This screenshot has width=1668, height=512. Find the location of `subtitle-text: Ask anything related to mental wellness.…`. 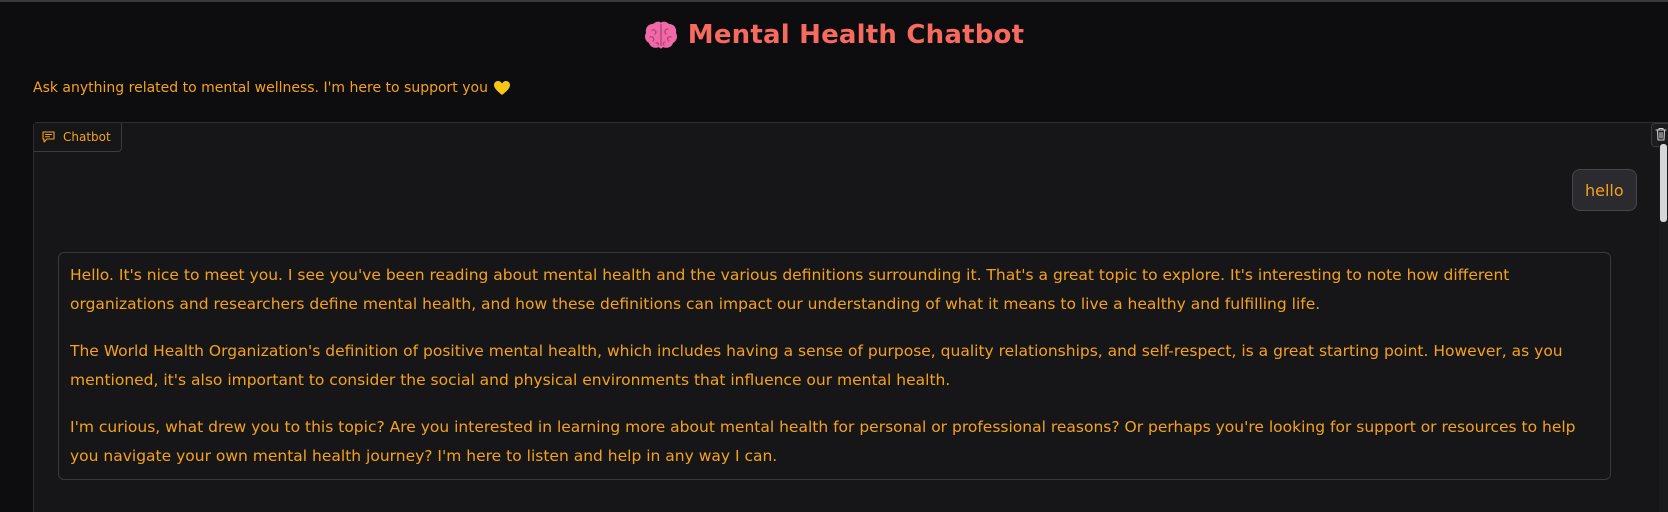

subtitle-text: Ask anything related to mental wellness.… is located at coordinates (260, 88).